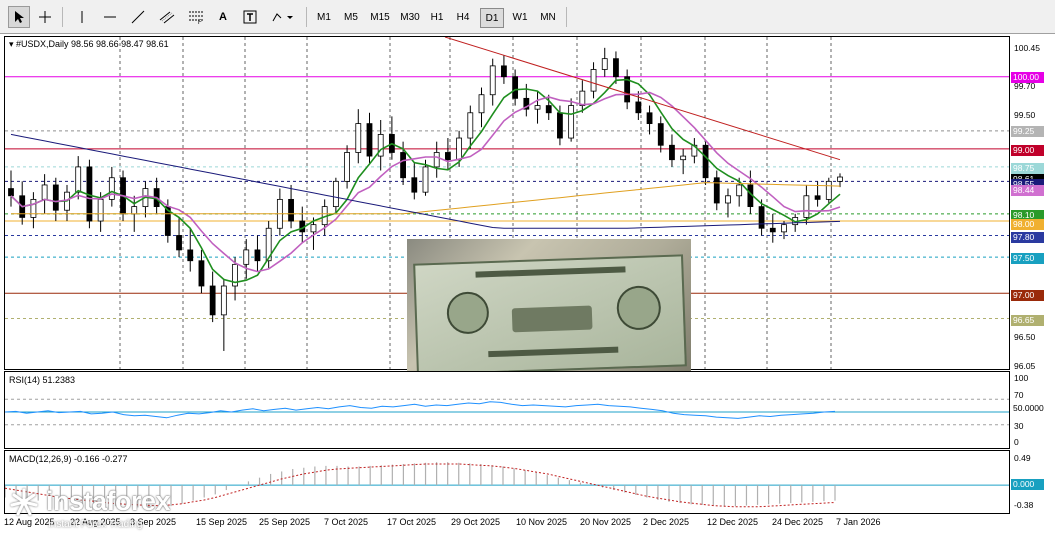 Image resolution: width=1055 pixels, height=534 pixels. Describe the element at coordinates (222, 522) in the screenshot. I see `date-label: 15 Sep 2025` at that location.